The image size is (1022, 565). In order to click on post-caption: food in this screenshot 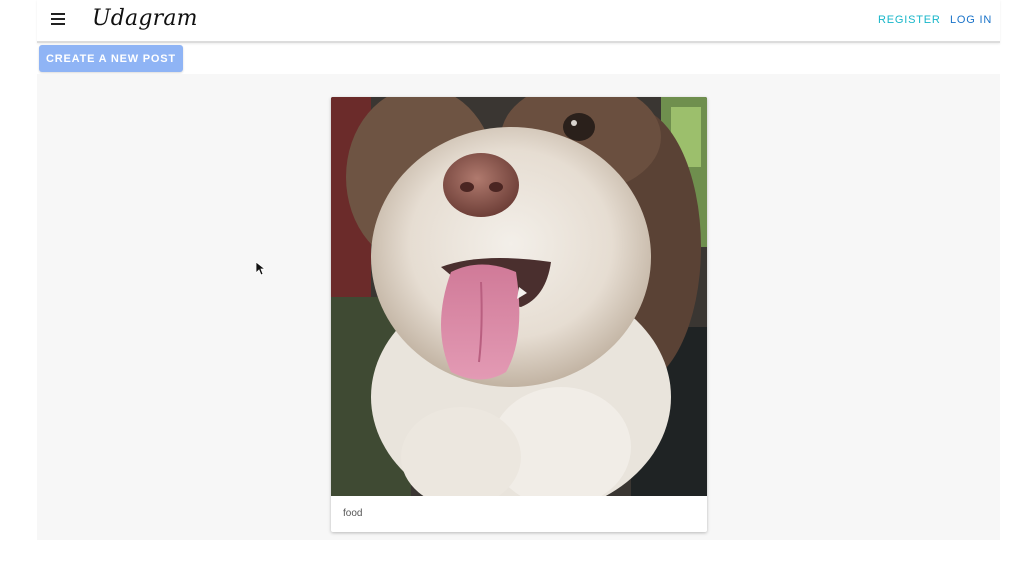, I will do `click(353, 513)`.